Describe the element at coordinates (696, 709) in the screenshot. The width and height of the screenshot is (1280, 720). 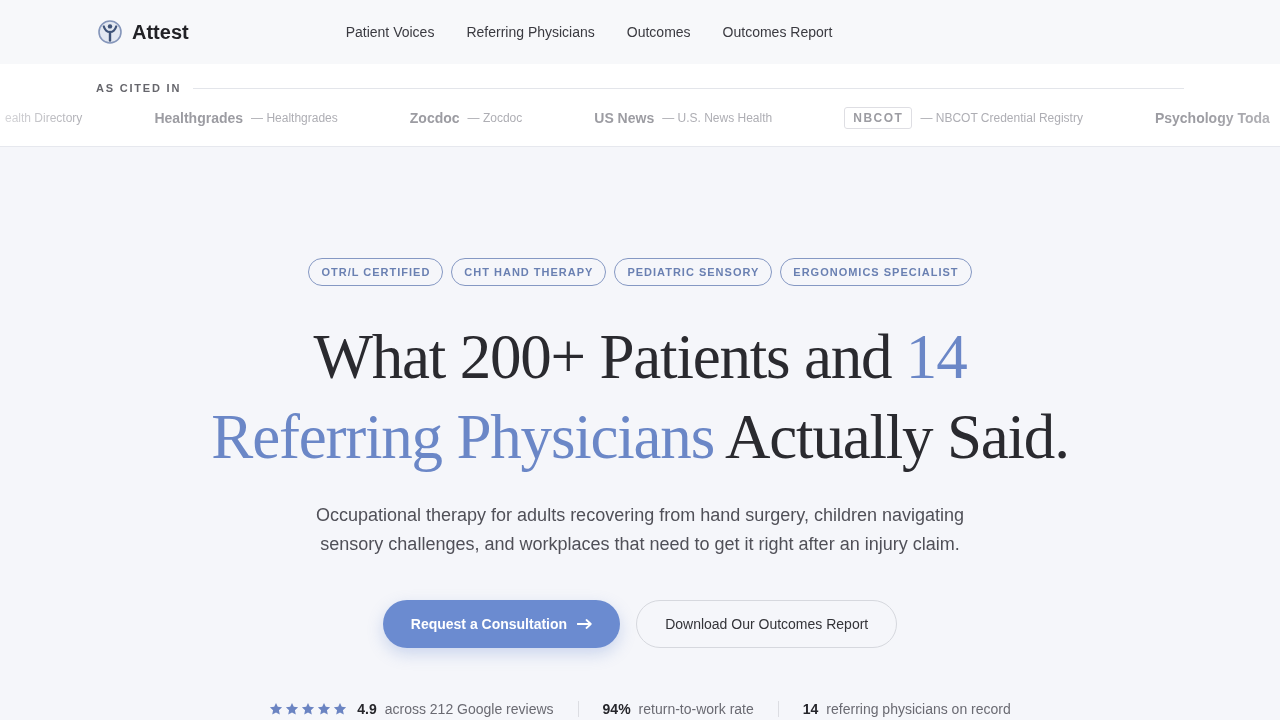
I see `stat-label: return-to-work rate` at that location.